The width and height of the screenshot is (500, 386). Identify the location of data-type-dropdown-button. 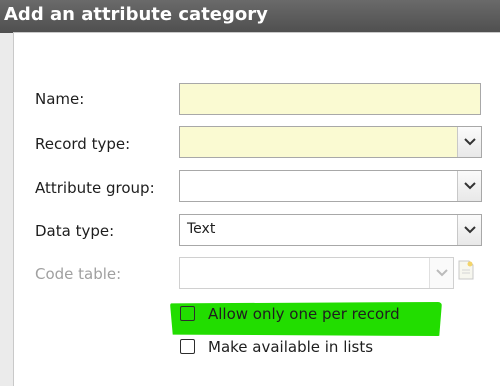
(469, 230).